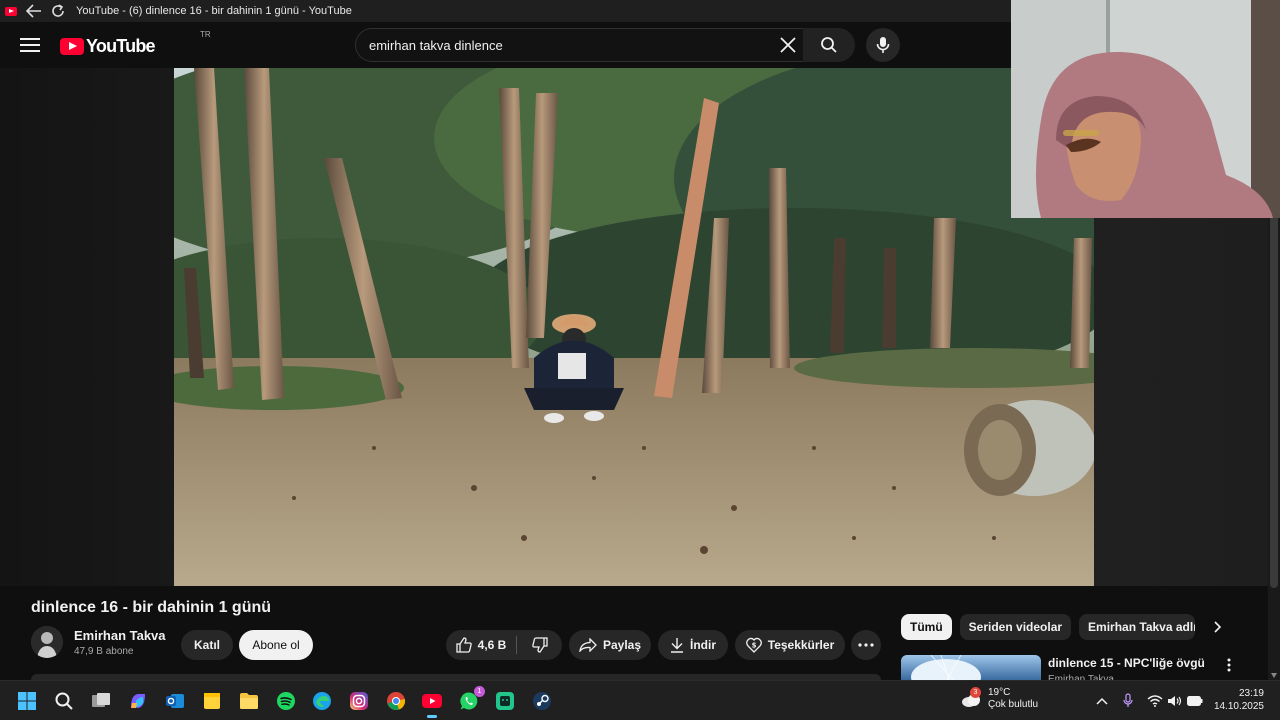 The width and height of the screenshot is (1280, 720). What do you see at coordinates (971, 667) in the screenshot?
I see `recommended-video-thumbnail` at bounding box center [971, 667].